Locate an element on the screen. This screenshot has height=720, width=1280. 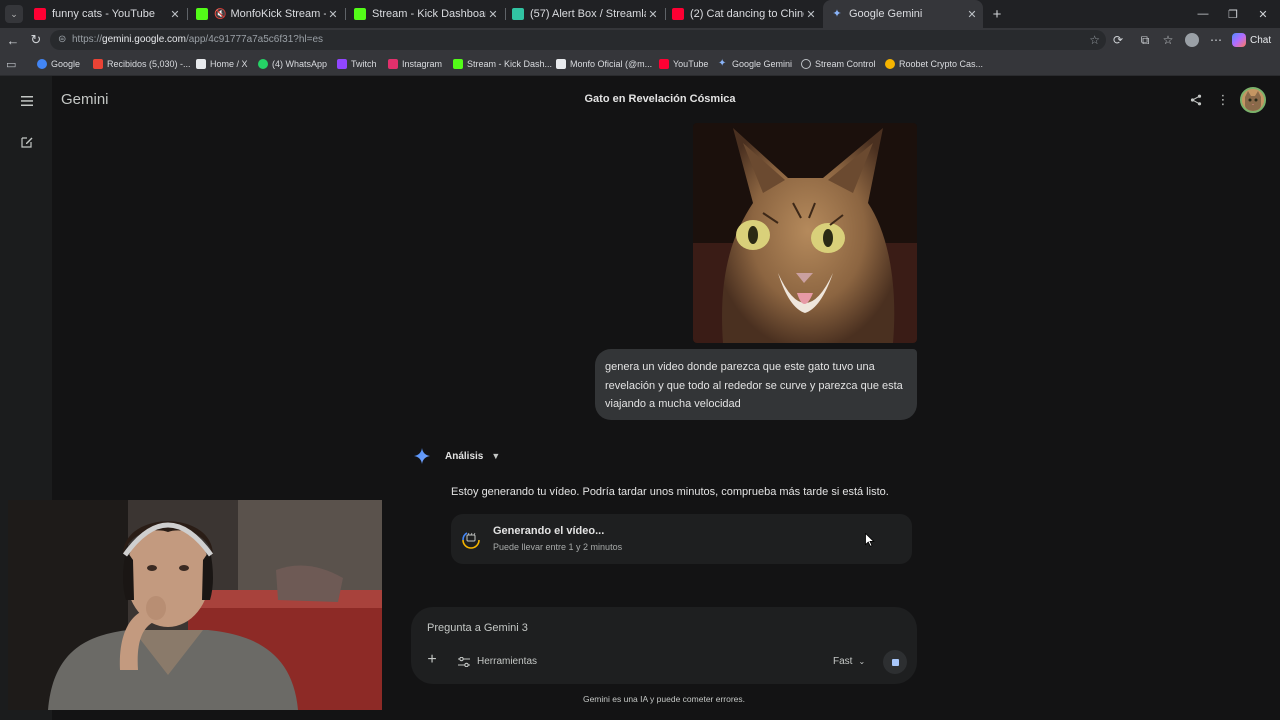
minimize-window-button: — is located at coordinates (1203, 14).